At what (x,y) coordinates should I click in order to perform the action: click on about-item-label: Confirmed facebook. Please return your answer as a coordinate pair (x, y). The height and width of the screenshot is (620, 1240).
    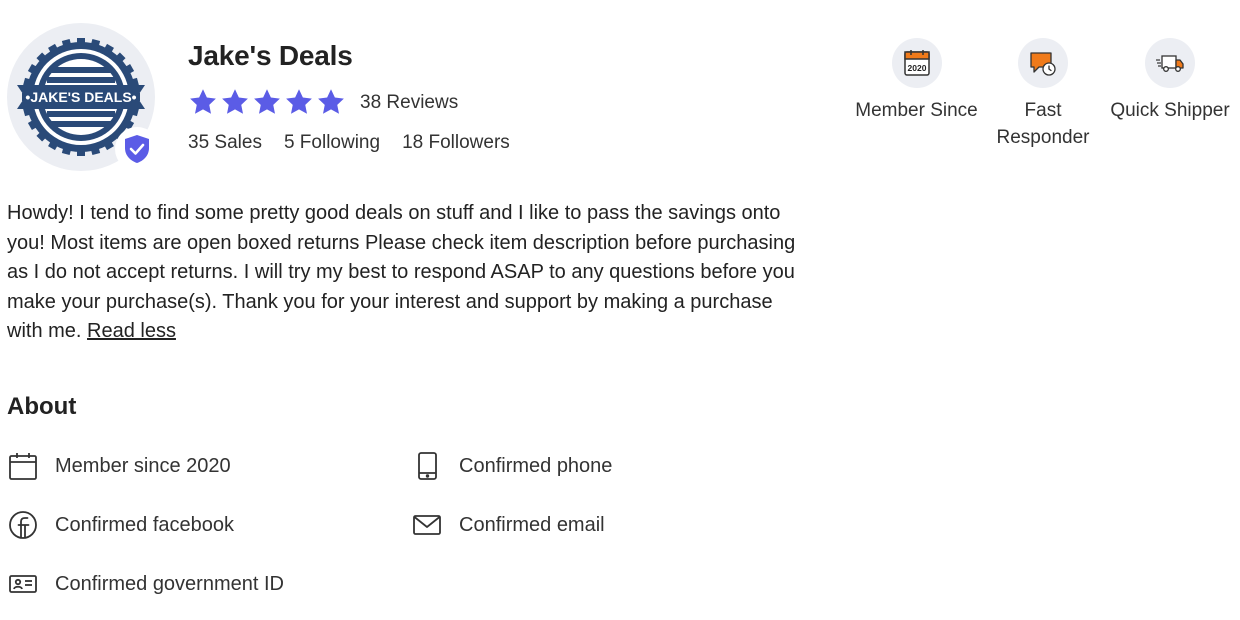
    Looking at the image, I should click on (144, 524).